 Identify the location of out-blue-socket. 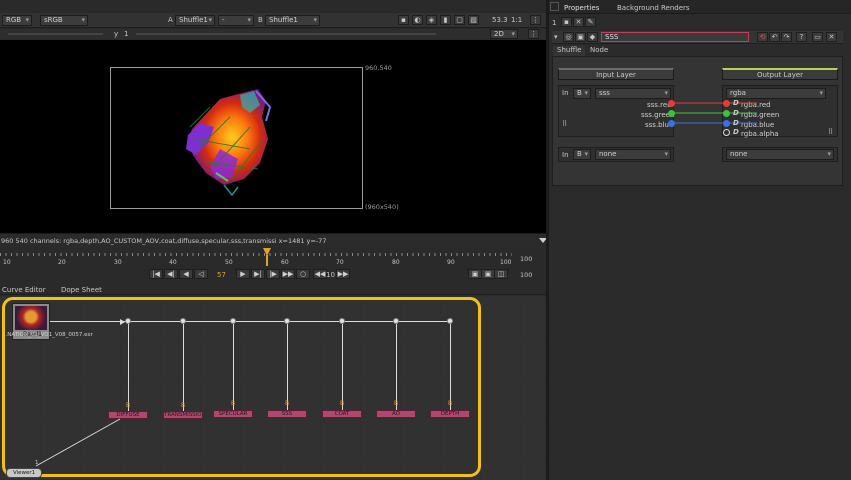
(726, 123).